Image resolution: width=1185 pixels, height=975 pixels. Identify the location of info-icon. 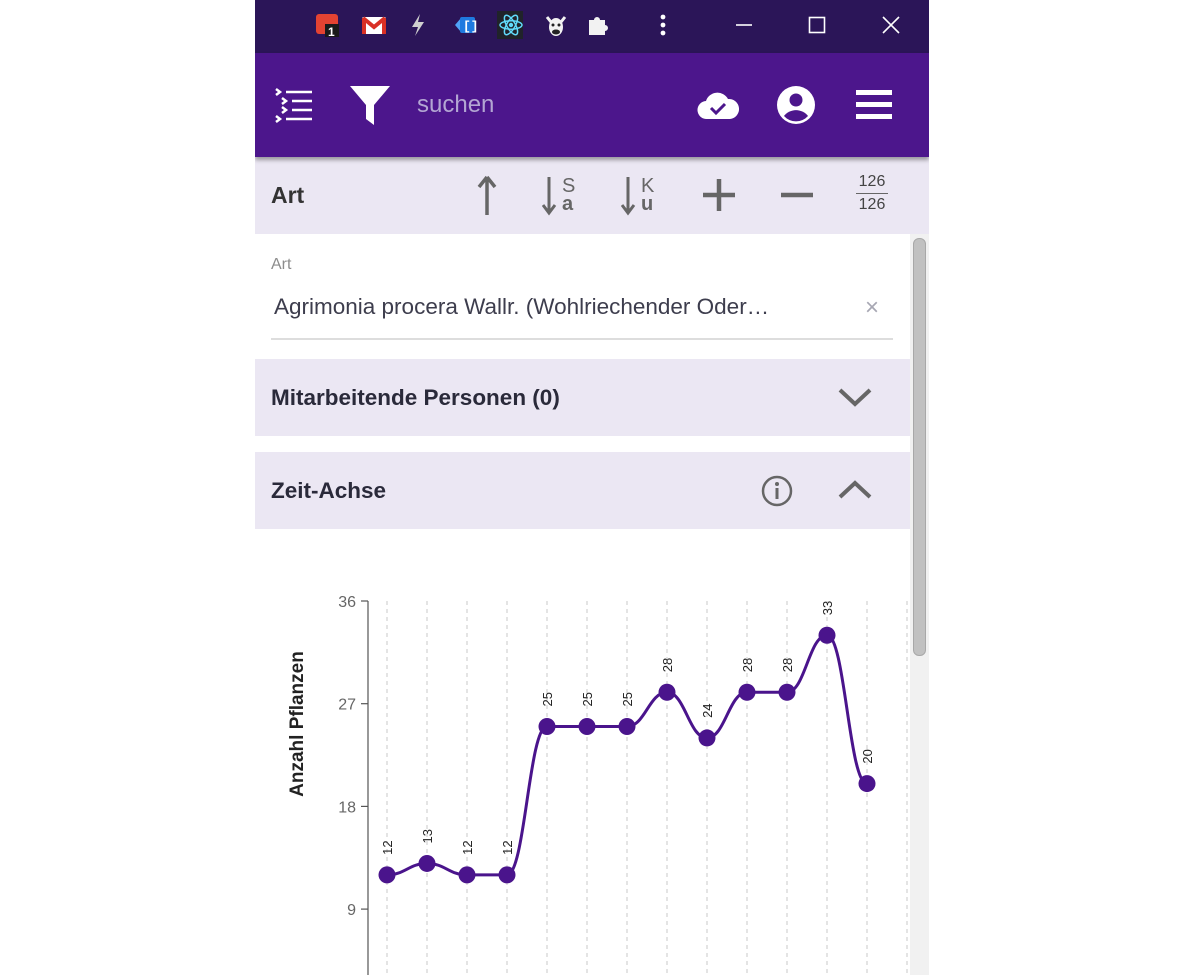
(777, 493).